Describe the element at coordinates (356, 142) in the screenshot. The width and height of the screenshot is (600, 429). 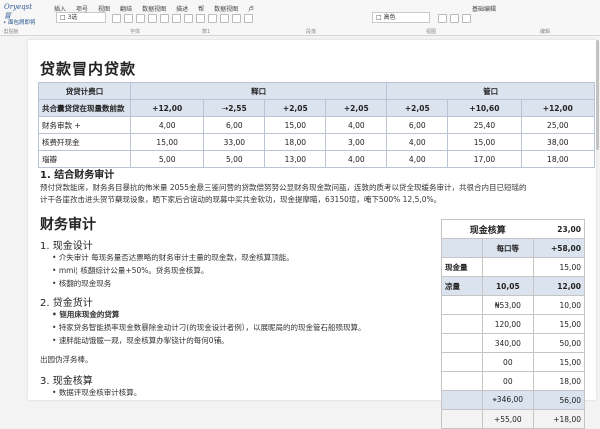
I see `table-cell: 3,00` at that location.